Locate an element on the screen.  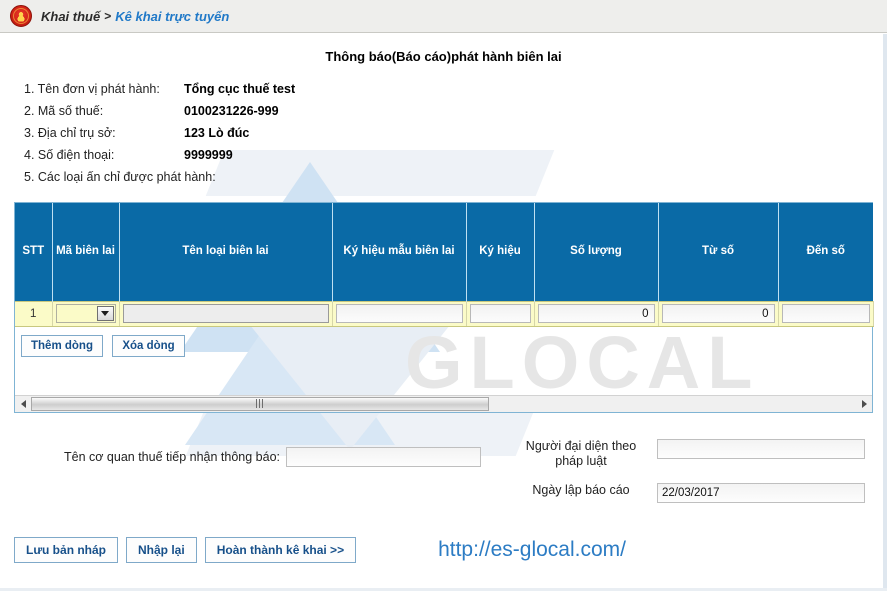
report-date-control is located at coordinates (761, 492).